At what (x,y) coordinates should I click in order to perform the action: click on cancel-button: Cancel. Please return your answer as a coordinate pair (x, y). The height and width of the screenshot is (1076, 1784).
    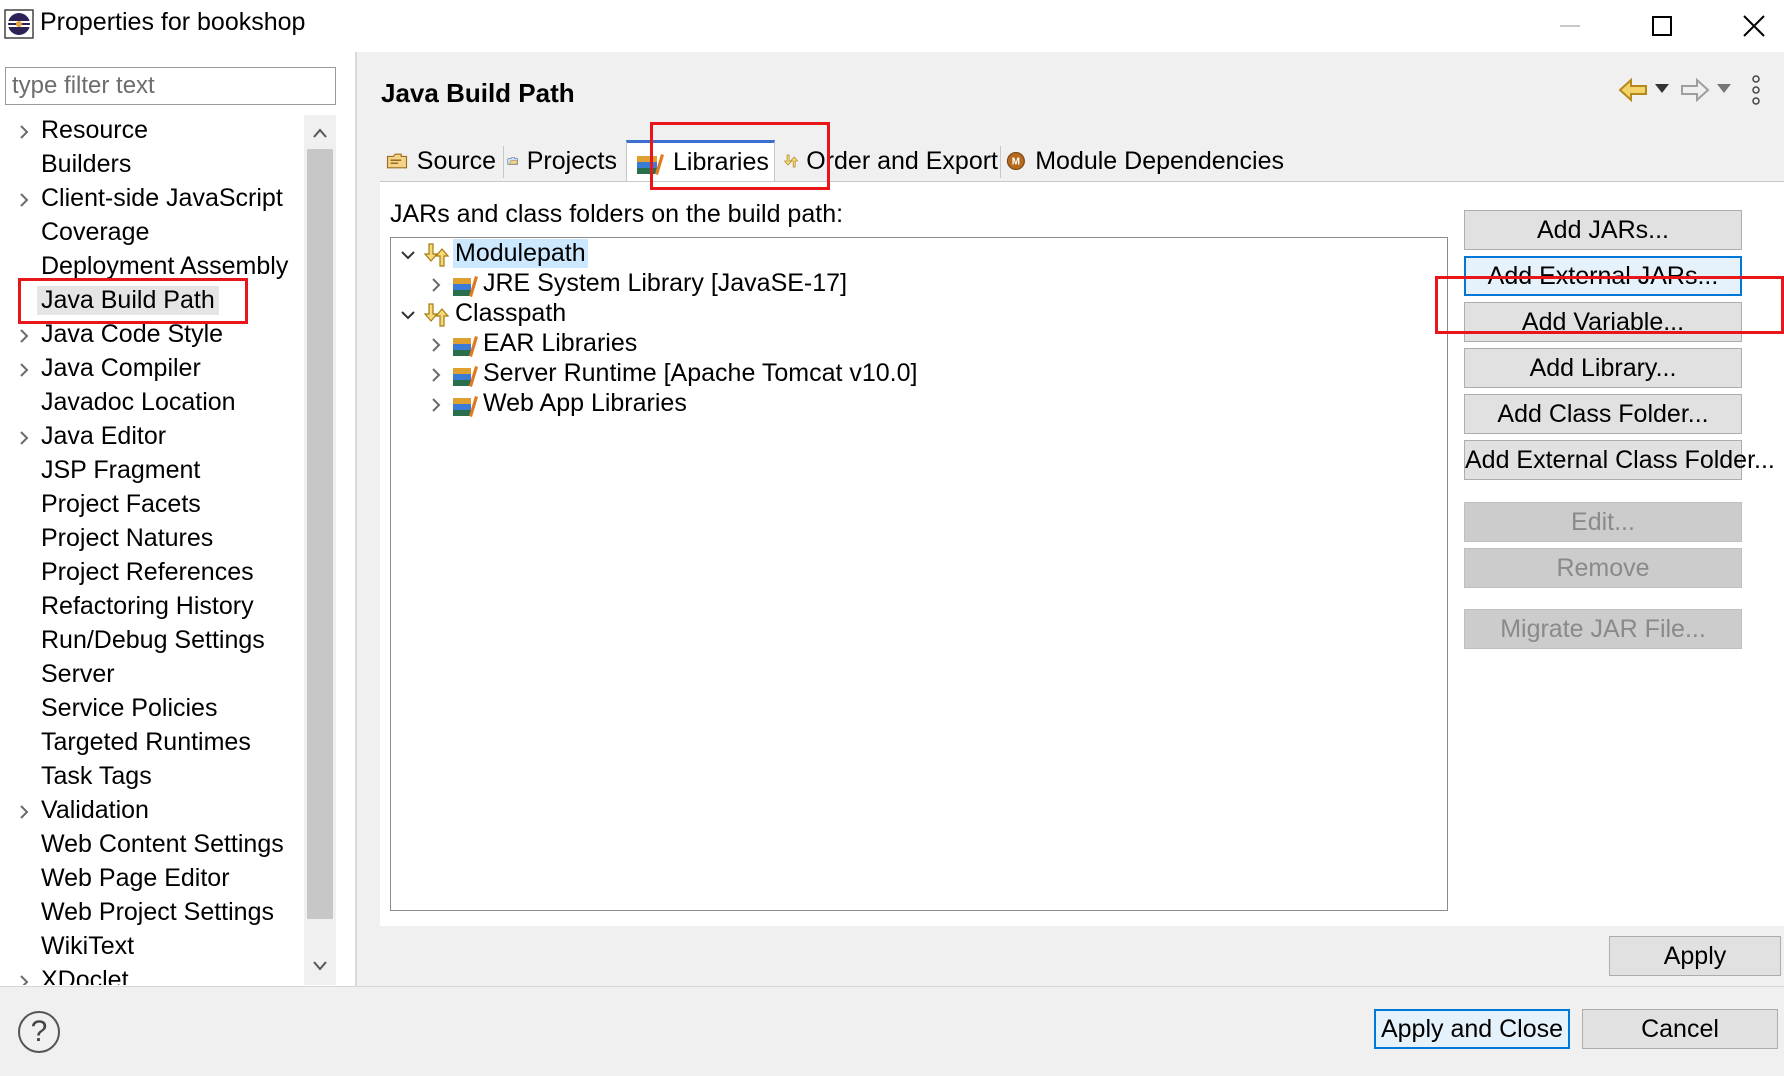
    Looking at the image, I should click on (1680, 1029).